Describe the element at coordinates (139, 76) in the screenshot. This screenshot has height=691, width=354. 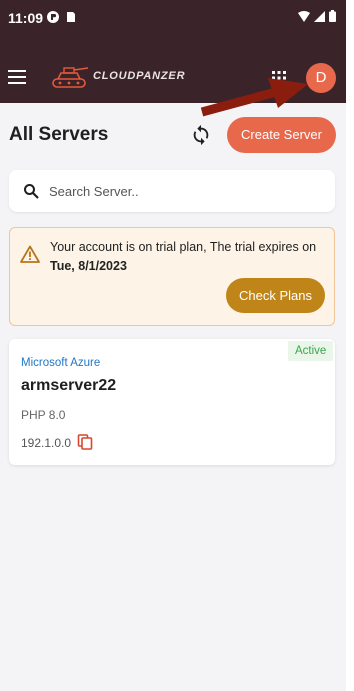
I see `logo-text: CLOUDPANZER` at that location.